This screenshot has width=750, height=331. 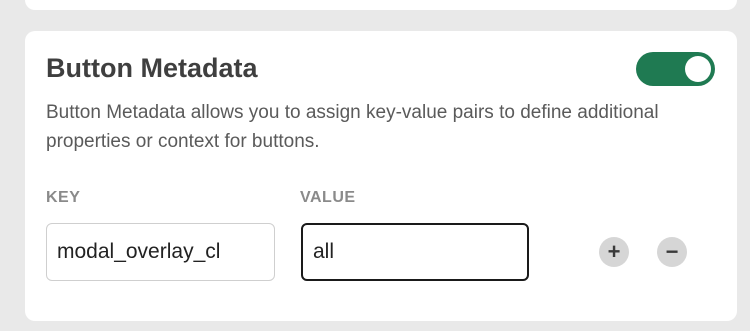 I want to click on key-column-label: KEY, so click(x=63, y=197).